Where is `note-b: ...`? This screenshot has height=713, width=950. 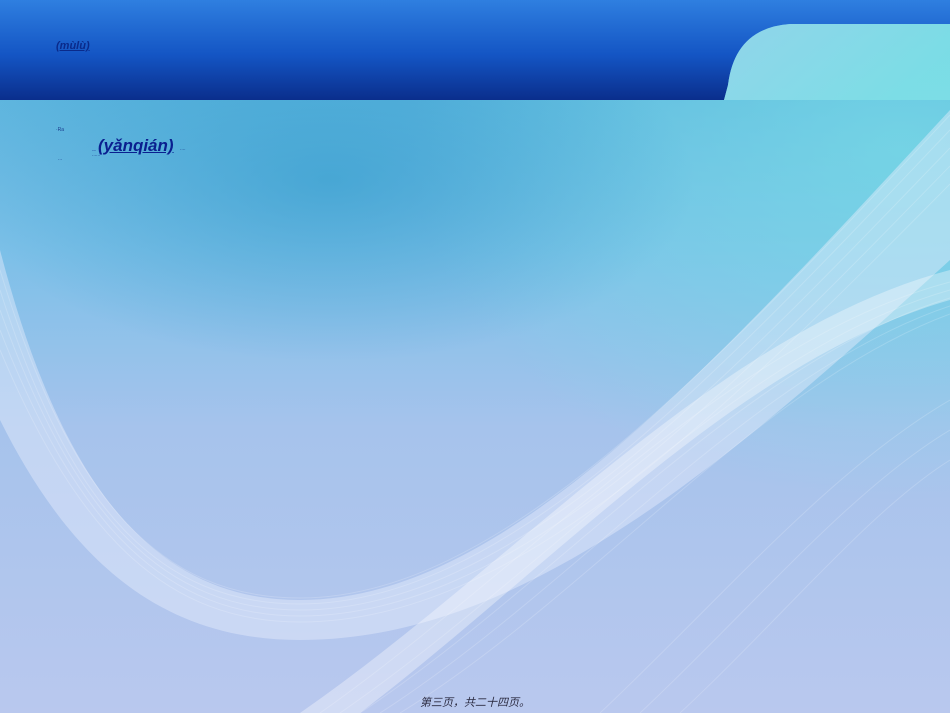
note-b: ... is located at coordinates (60, 159).